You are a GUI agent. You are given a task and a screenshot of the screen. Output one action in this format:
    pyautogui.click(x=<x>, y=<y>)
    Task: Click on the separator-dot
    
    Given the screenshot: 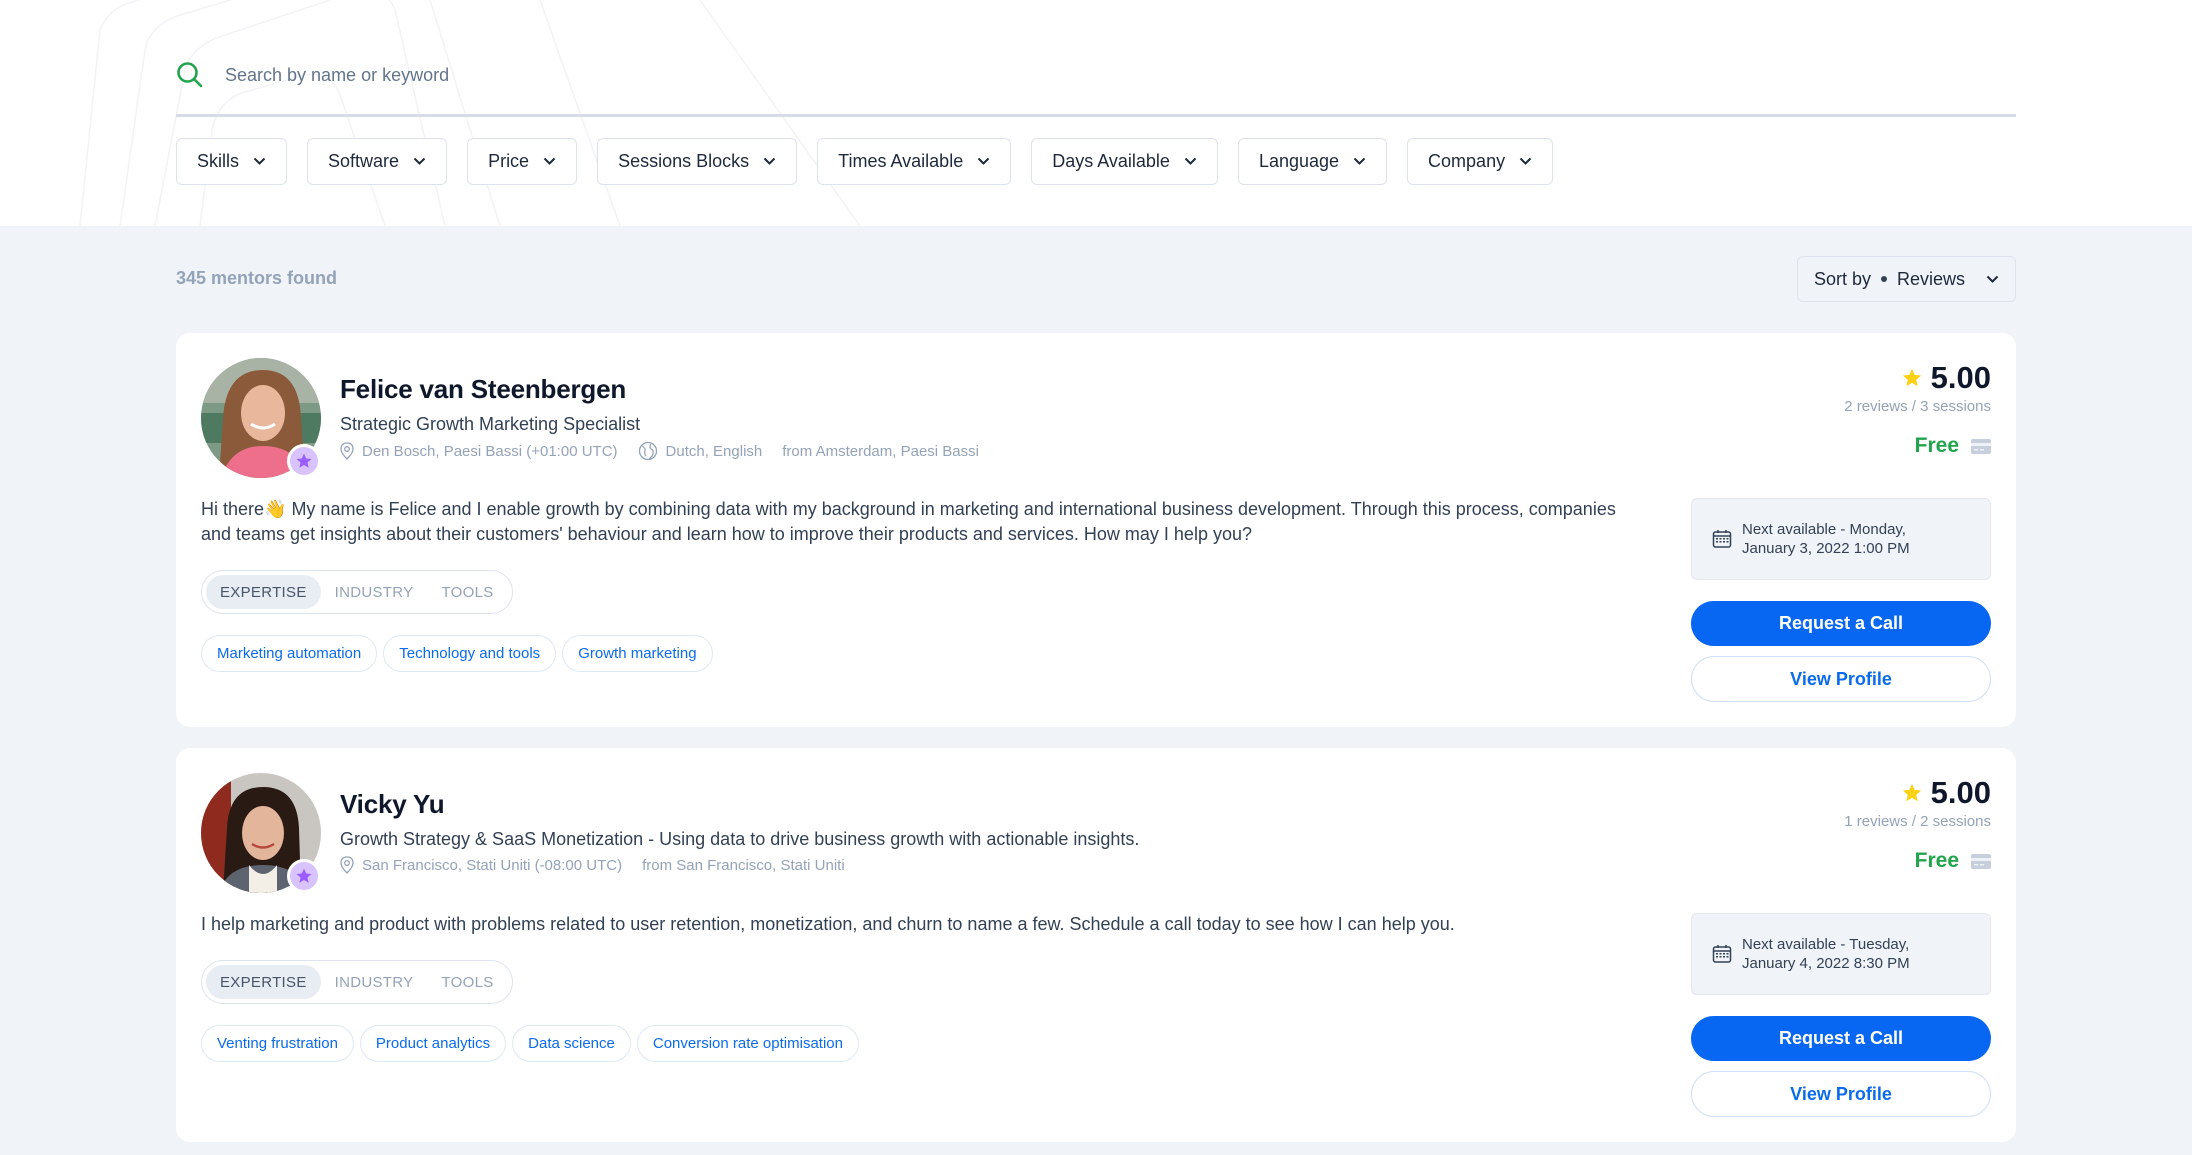 What is the action you would take?
    pyautogui.click(x=1884, y=279)
    